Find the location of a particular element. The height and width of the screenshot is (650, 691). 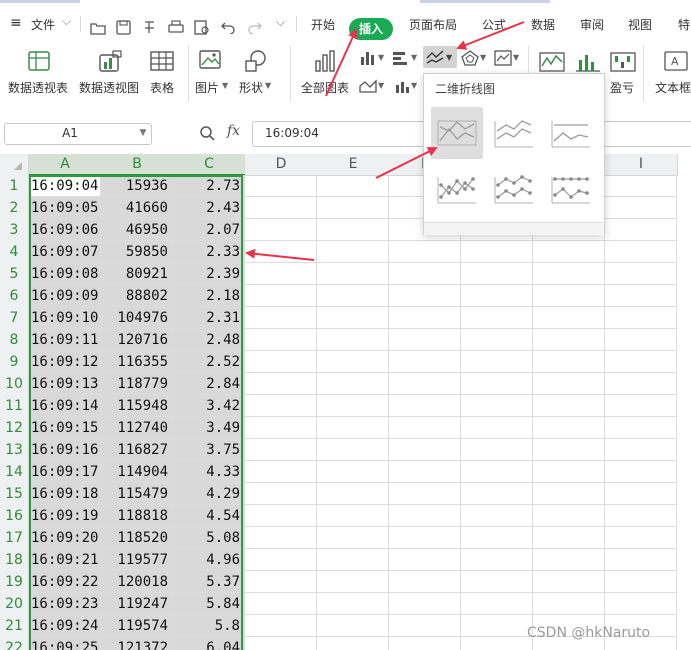

chevron-down-icon: ⌵ is located at coordinates (66, 21).